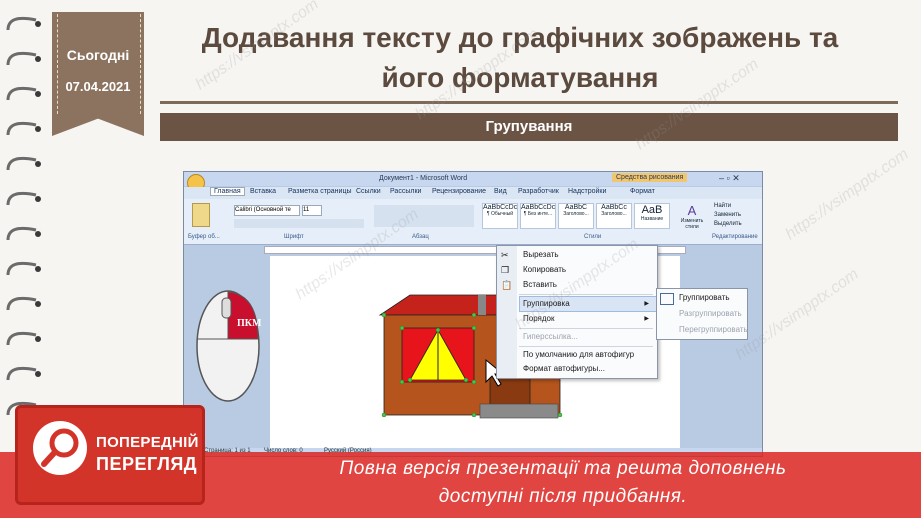  Describe the element at coordinates (227, 191) in the screenshot. I see `tab-home: Главная` at that location.